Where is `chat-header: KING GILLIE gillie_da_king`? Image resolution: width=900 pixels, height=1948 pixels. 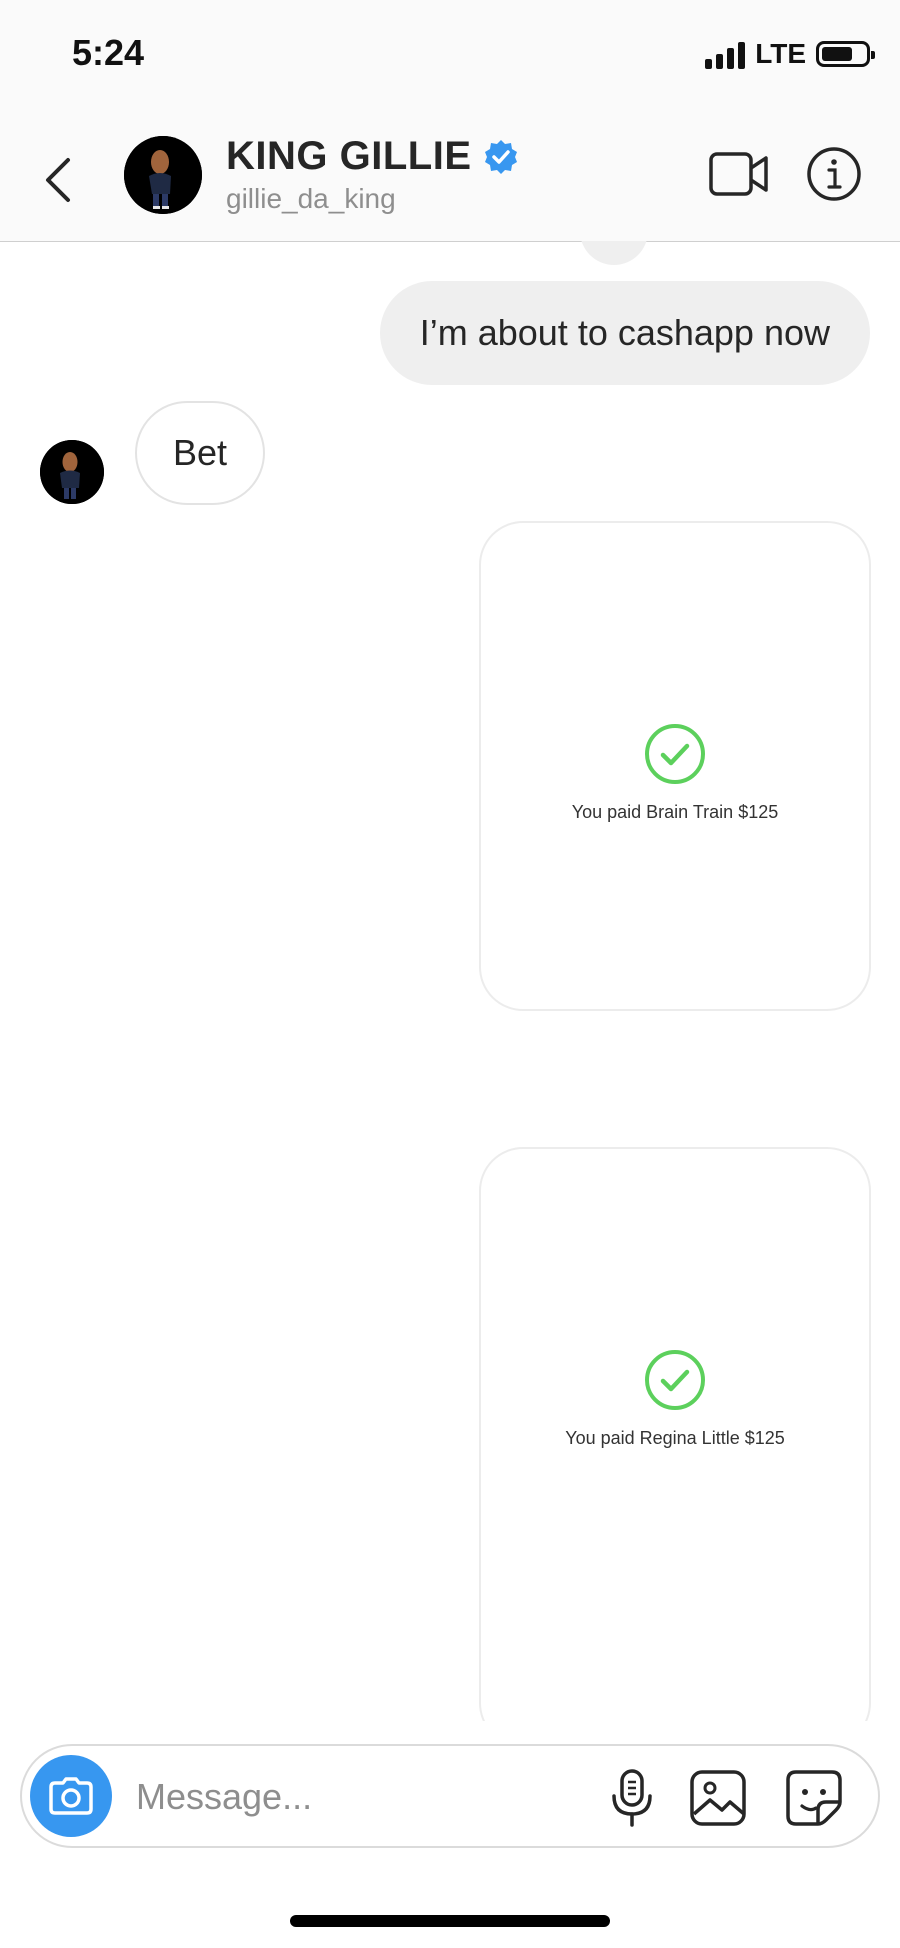
chat-header: KING GILLIE gillie_da_king is located at coordinates (450, 181).